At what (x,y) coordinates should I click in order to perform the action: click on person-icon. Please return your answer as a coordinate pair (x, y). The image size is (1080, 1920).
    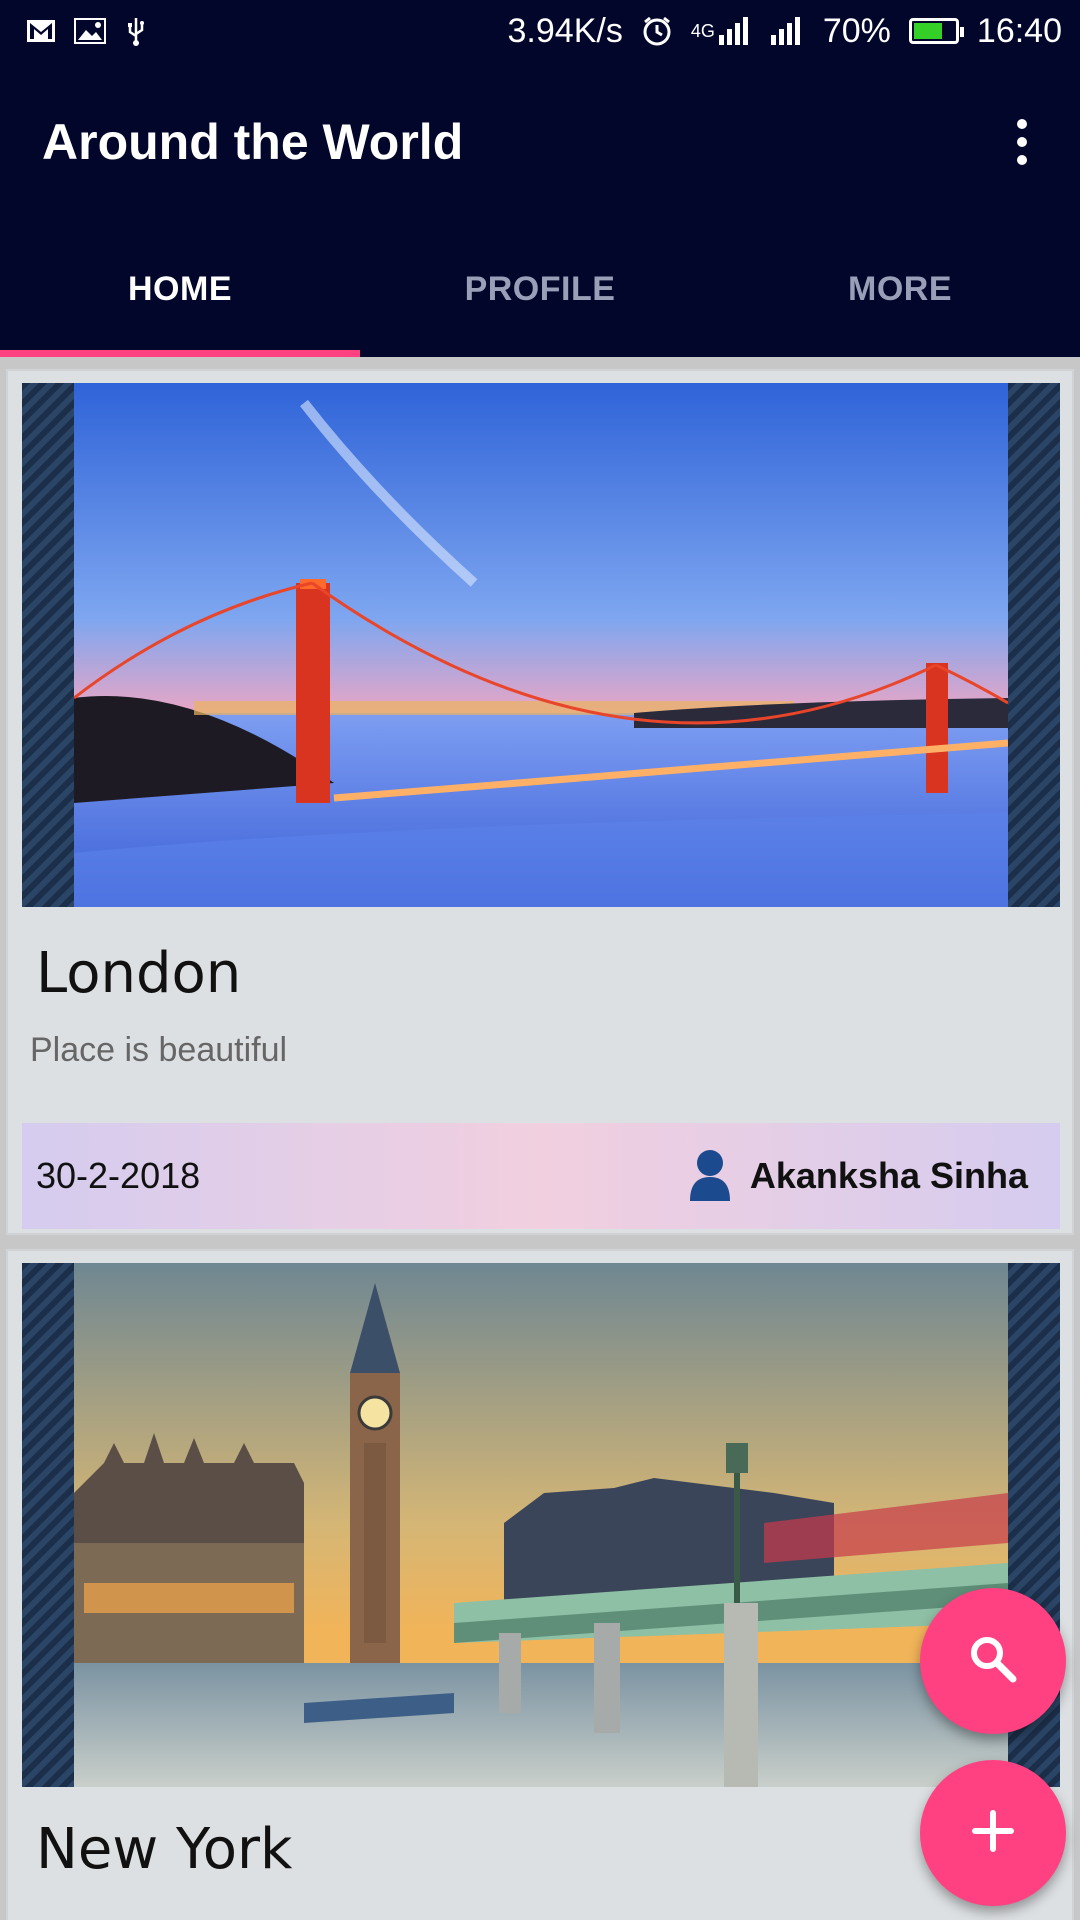
    Looking at the image, I should click on (710, 1176).